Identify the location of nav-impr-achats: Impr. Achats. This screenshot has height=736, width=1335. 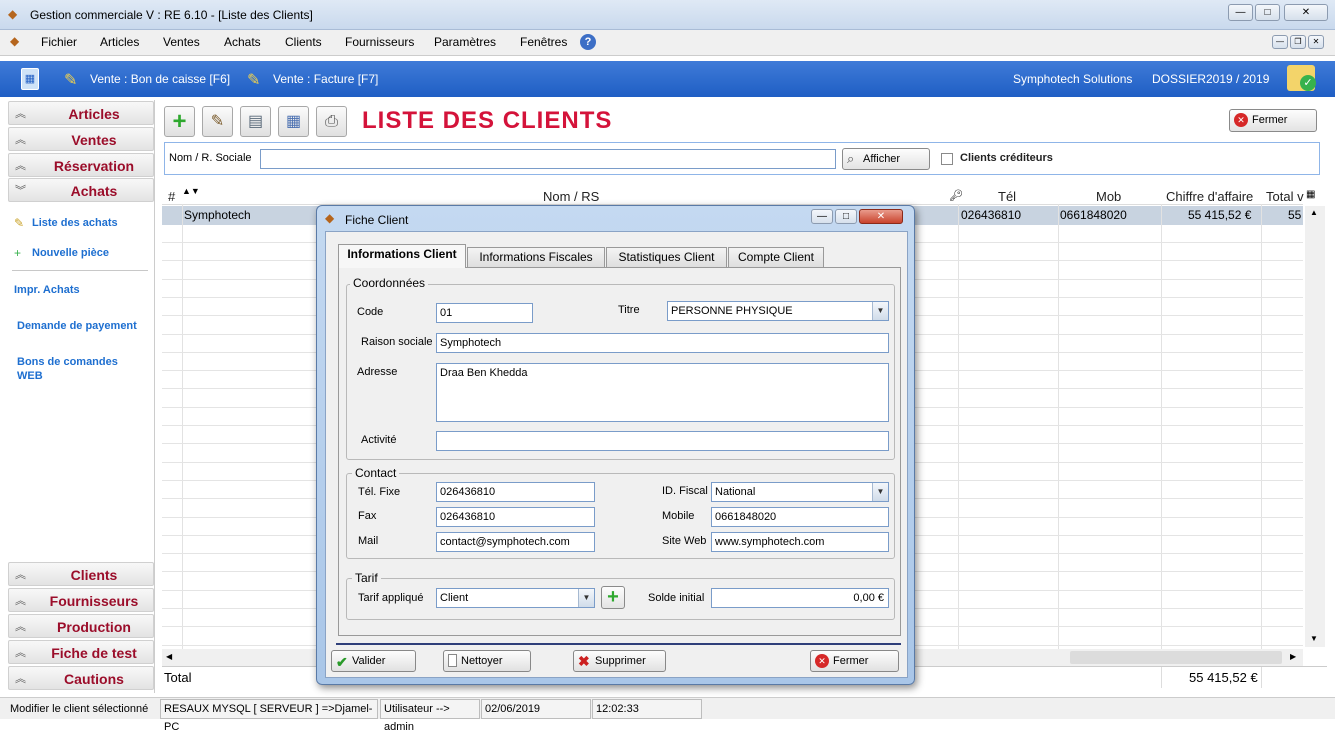
(47, 290).